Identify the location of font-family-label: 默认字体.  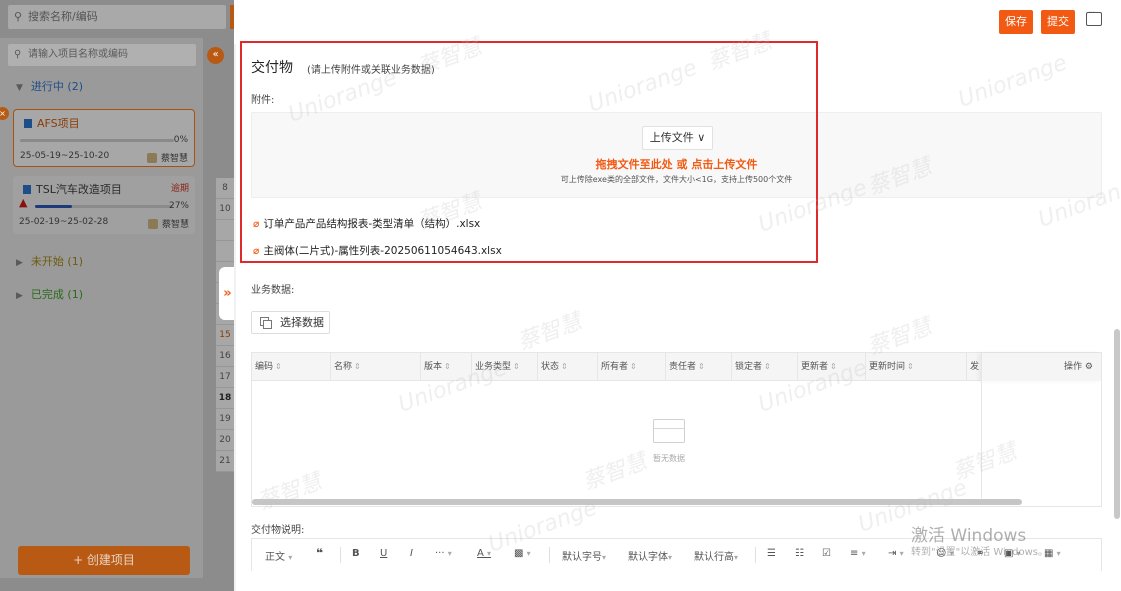
(648, 557).